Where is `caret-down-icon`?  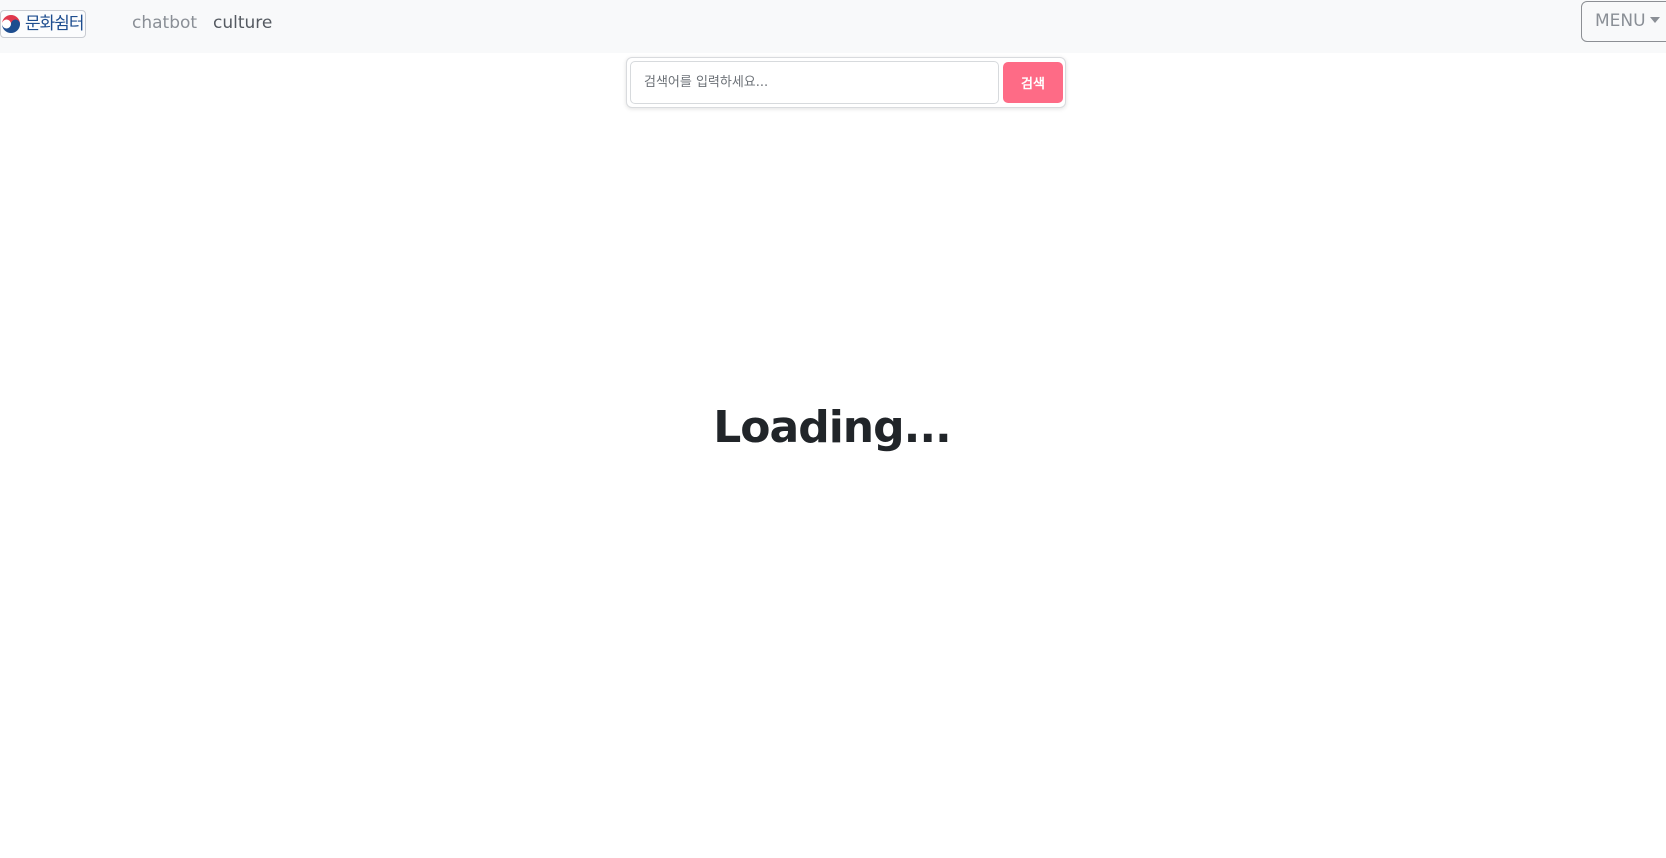 caret-down-icon is located at coordinates (1654, 19).